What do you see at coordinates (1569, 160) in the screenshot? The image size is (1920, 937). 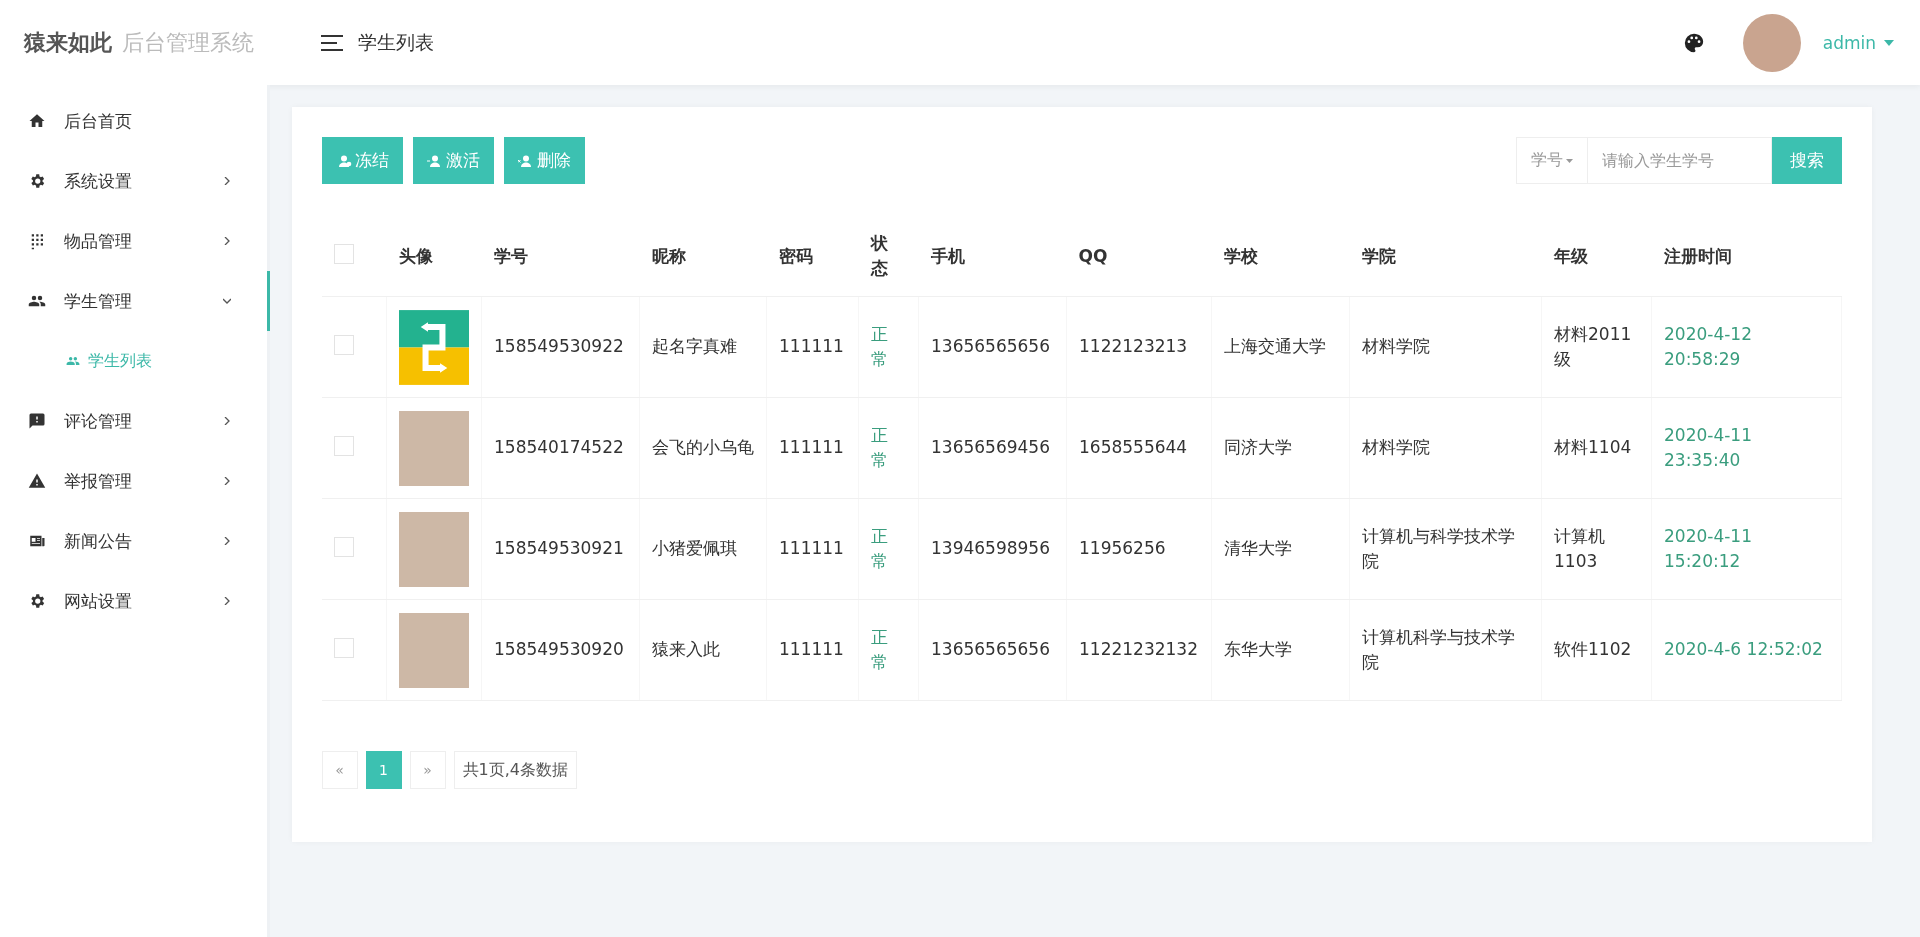 I see `caret-icon` at bounding box center [1569, 160].